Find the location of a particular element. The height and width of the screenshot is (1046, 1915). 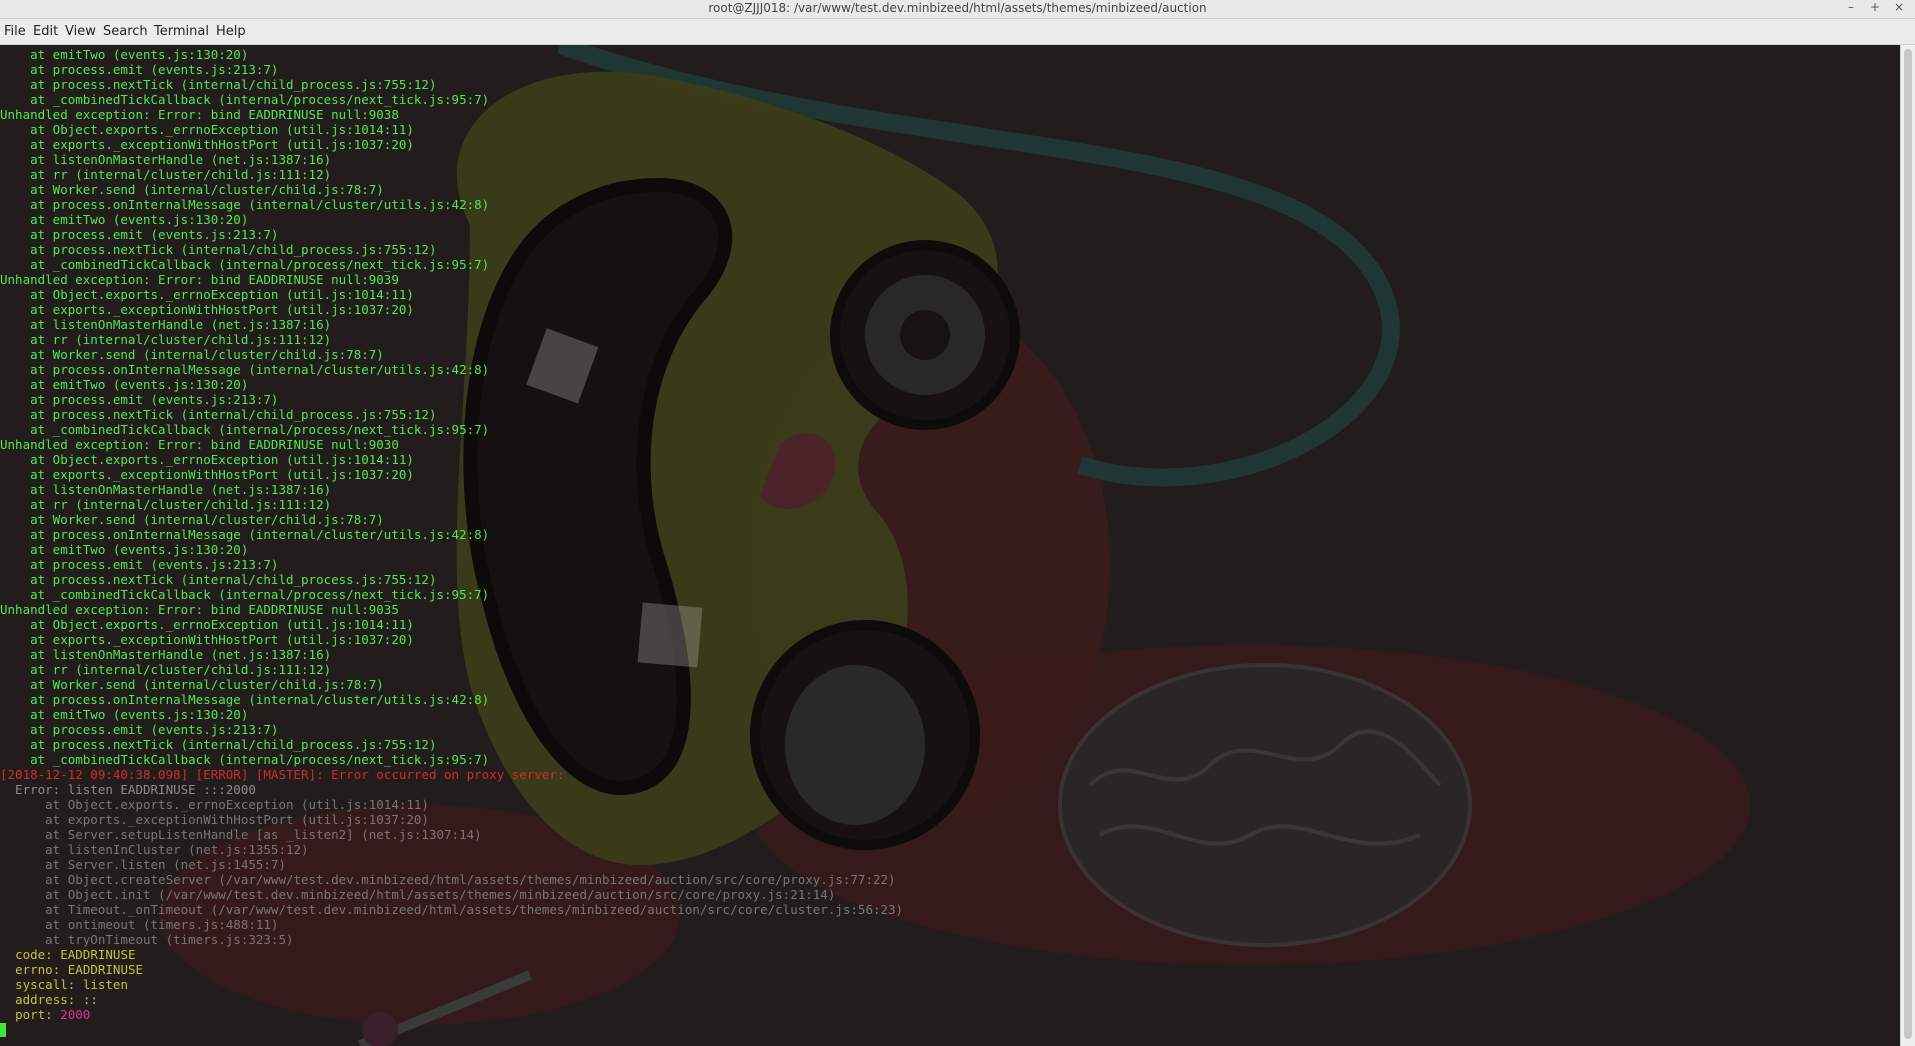

maximize-button: + is located at coordinates (1875, 7).